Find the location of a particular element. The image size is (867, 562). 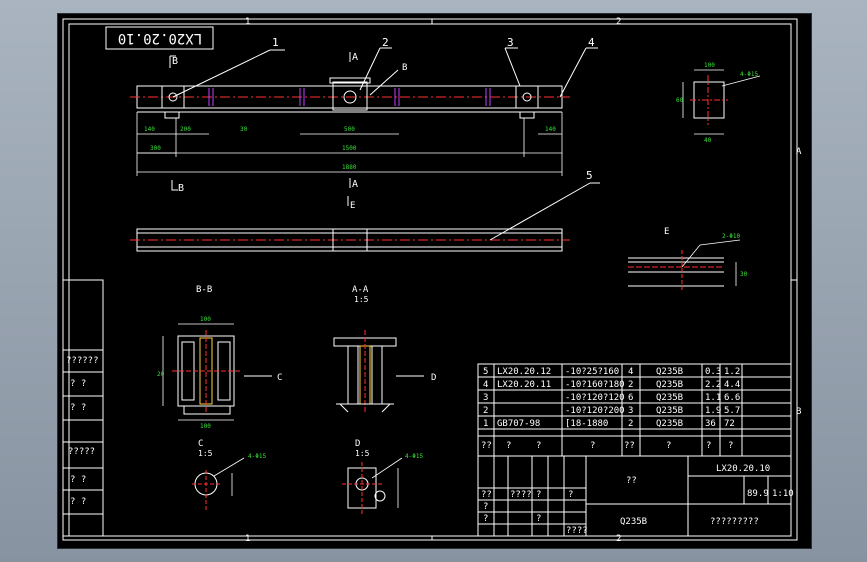

bom-row-1-w2: 1.2 is located at coordinates (732, 372).